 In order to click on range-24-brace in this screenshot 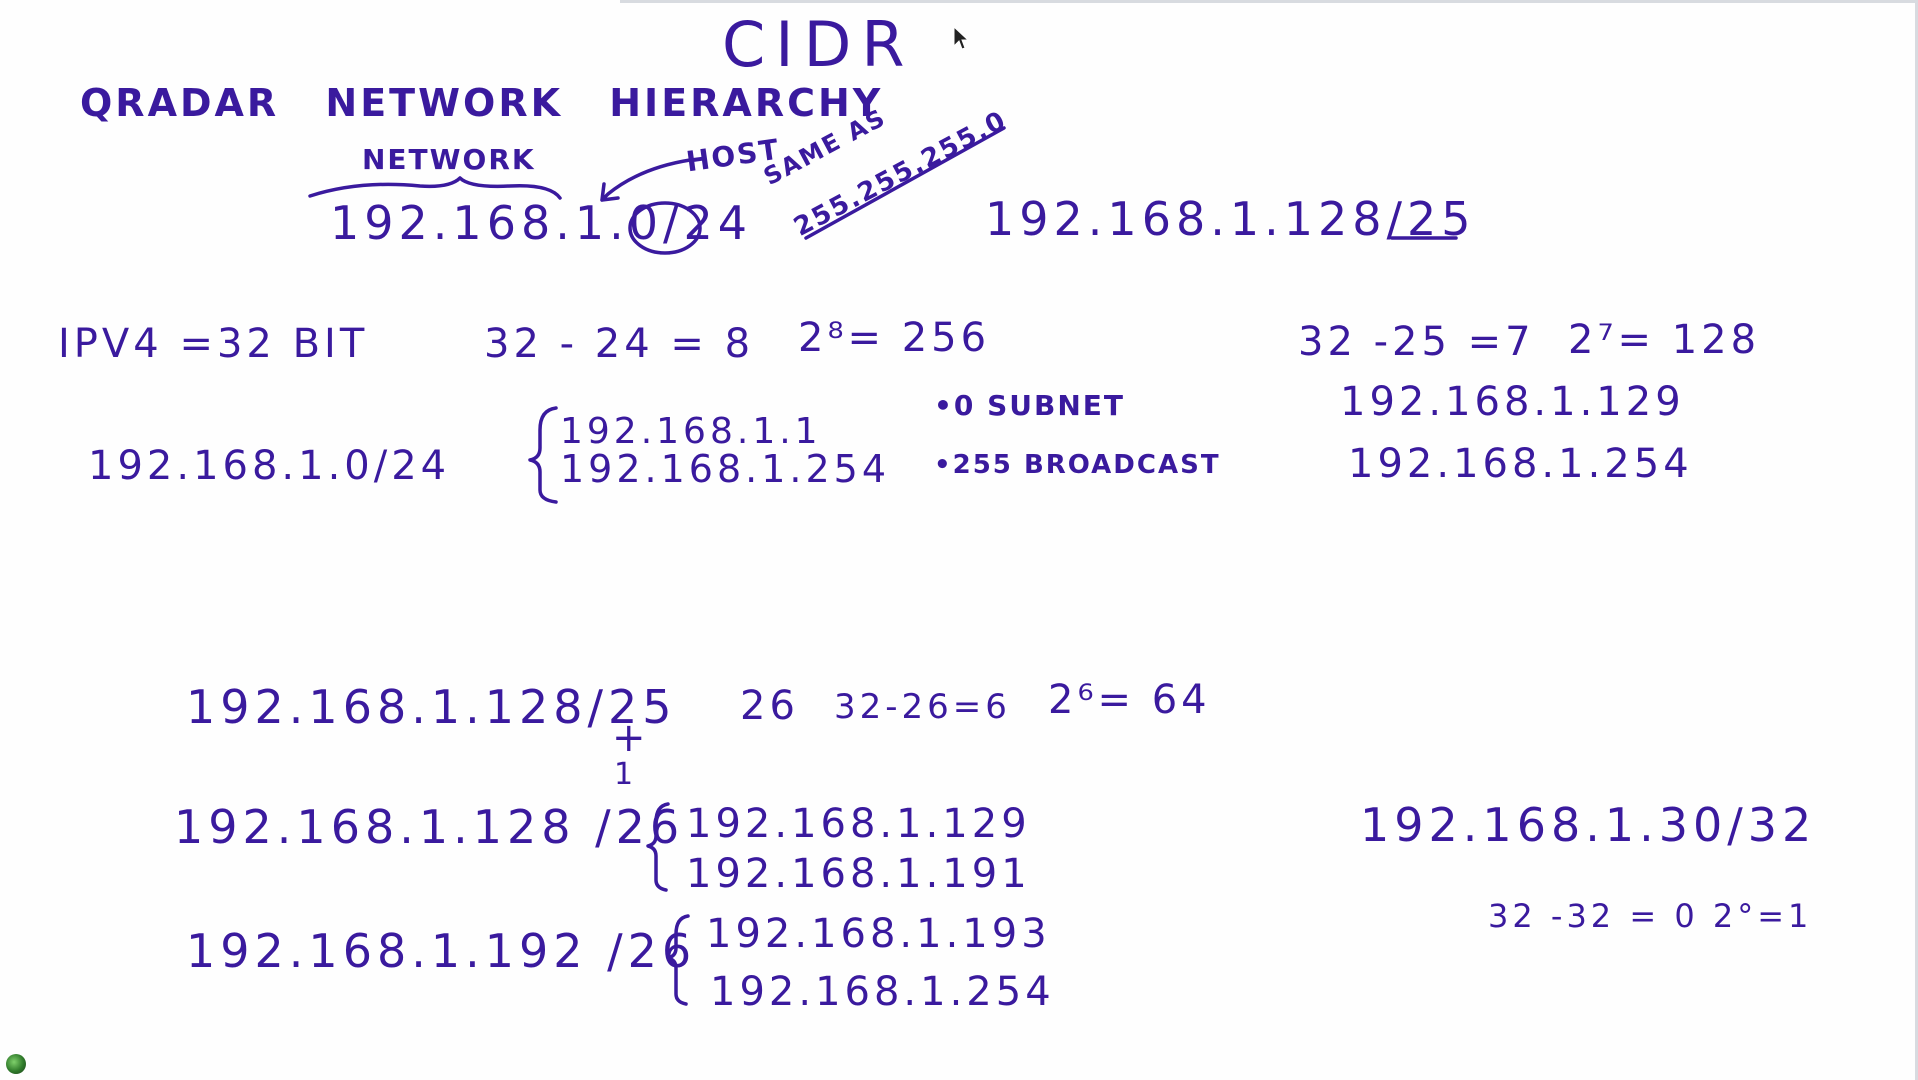, I will do `click(543, 455)`.